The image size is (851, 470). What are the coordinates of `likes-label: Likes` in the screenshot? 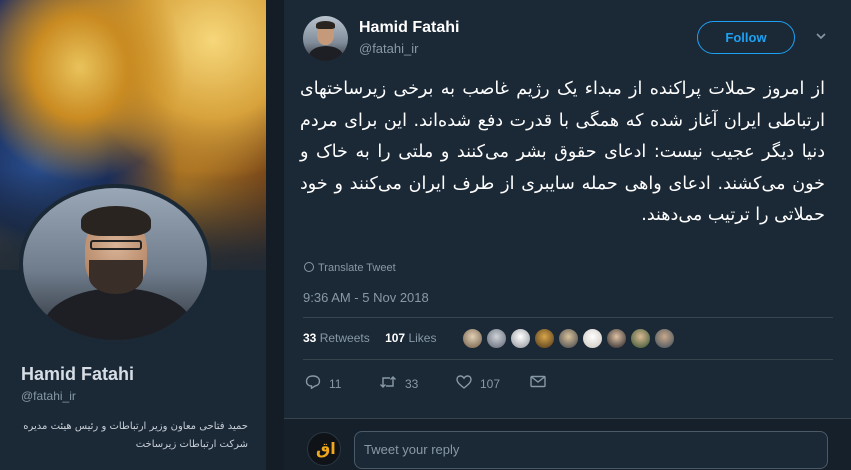 It's located at (422, 338).